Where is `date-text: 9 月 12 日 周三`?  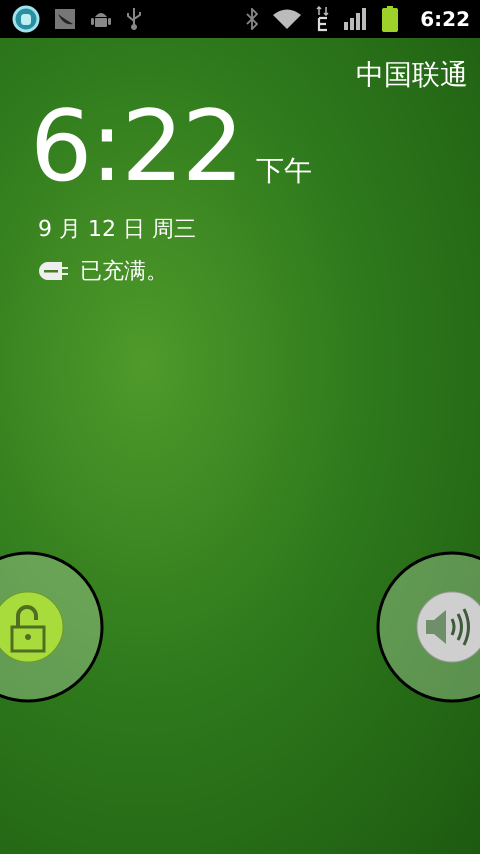 date-text: 9 月 12 日 周三 is located at coordinates (117, 230).